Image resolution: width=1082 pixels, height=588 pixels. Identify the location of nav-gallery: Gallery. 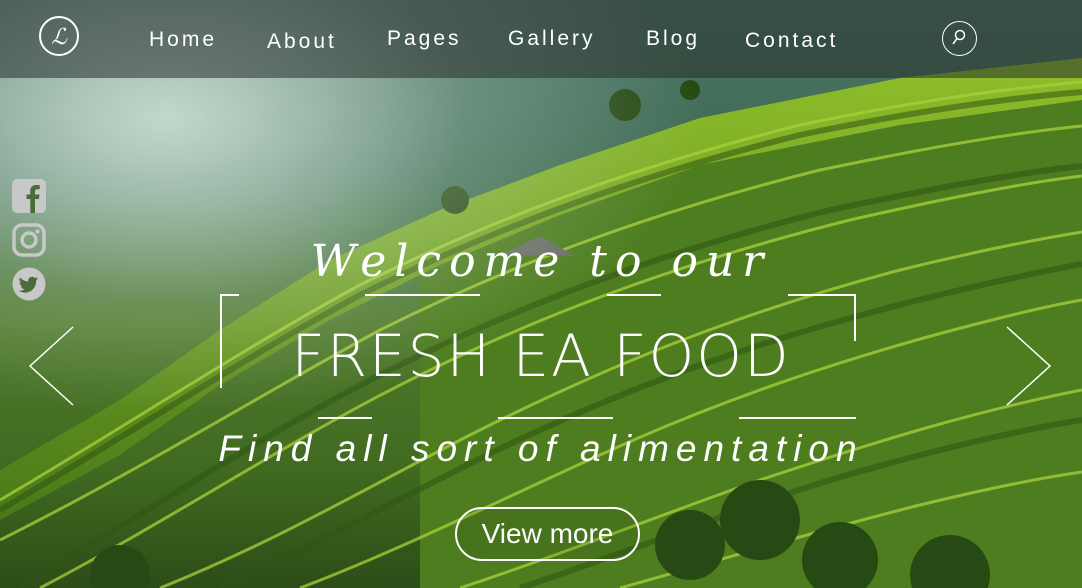
(552, 39).